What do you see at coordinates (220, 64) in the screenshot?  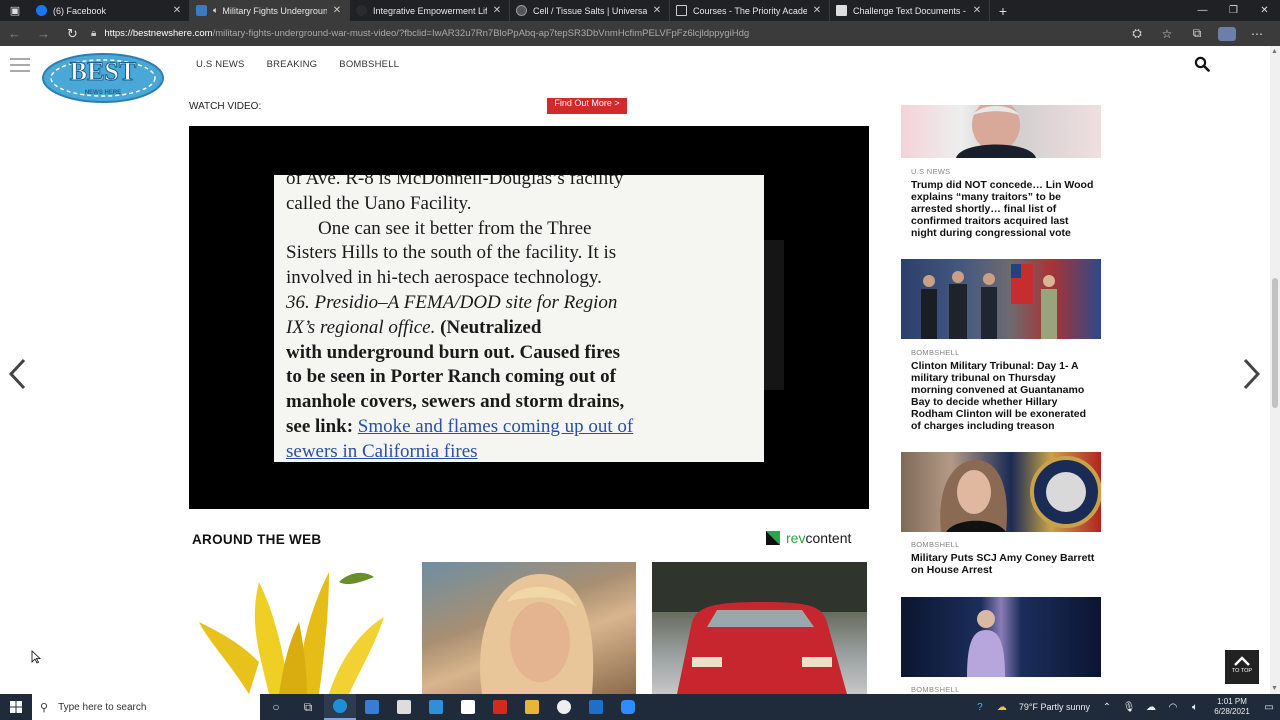 I see `nav-us-news: U.S NEWS` at bounding box center [220, 64].